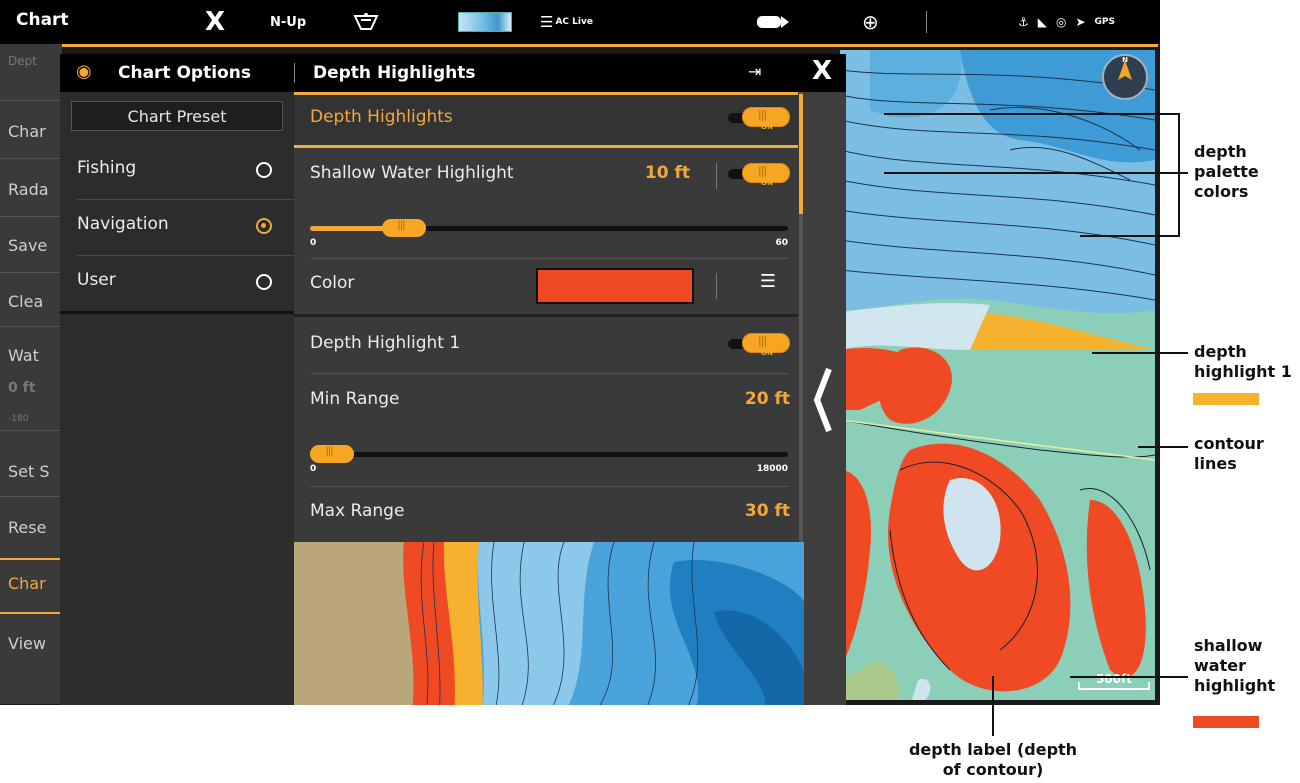  I want to click on scrollbar-thumb, so click(801, 154).